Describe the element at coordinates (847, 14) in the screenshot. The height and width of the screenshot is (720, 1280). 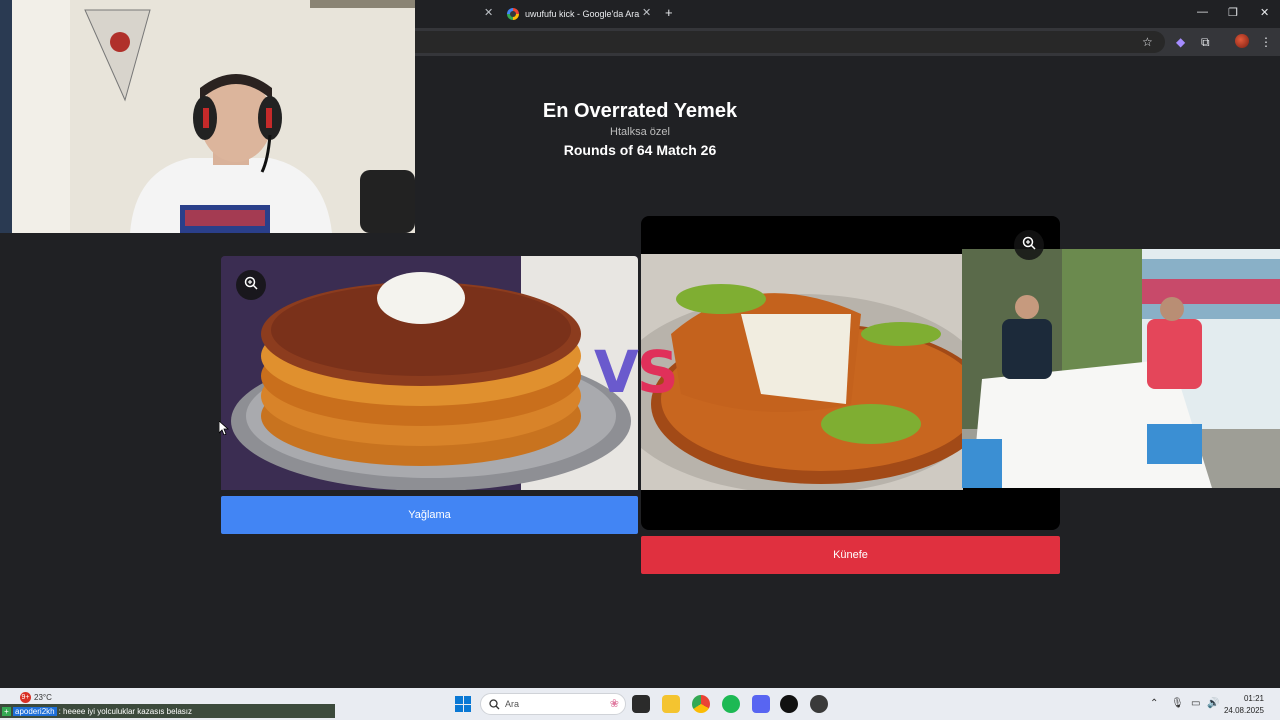
I see `browser-tab-bar: ✕ uwufufu kick - Google'da Ara ✕ + — ❐ ✕` at that location.